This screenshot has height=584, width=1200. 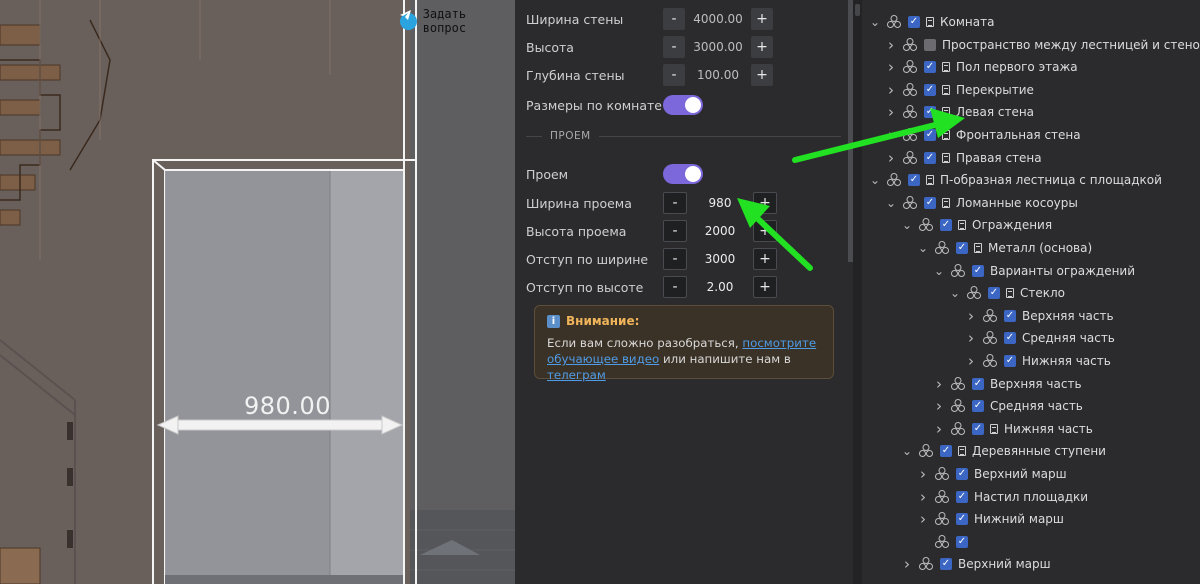 What do you see at coordinates (982, 67) in the screenshot?
I see `tree-node: › ✓ Пол первого этажа` at bounding box center [982, 67].